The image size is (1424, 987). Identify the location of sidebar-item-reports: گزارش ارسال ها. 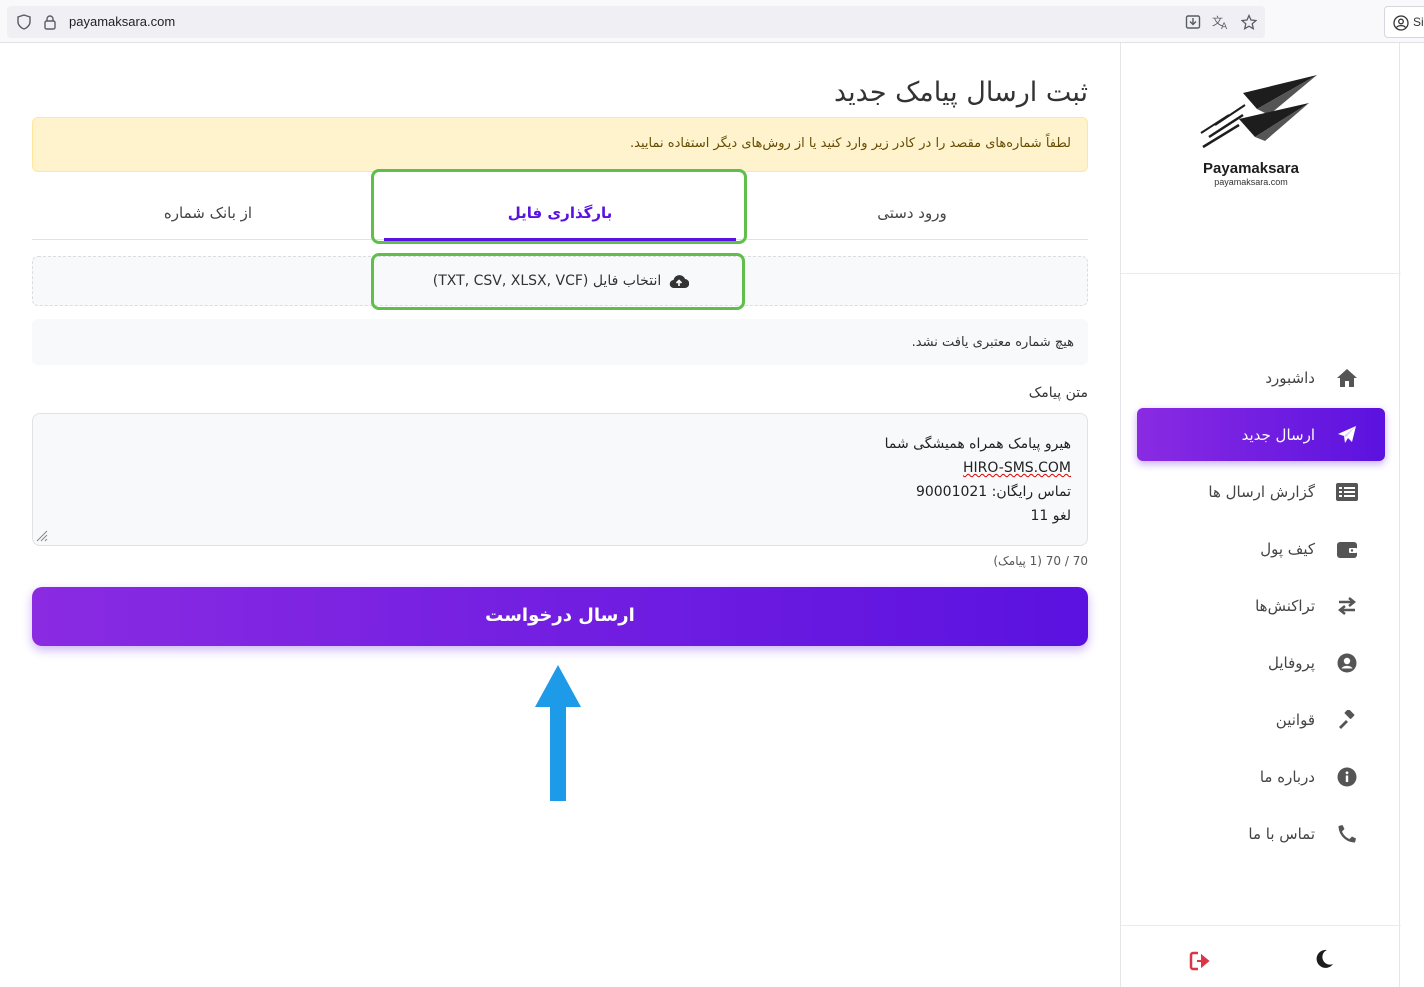
(1261, 491).